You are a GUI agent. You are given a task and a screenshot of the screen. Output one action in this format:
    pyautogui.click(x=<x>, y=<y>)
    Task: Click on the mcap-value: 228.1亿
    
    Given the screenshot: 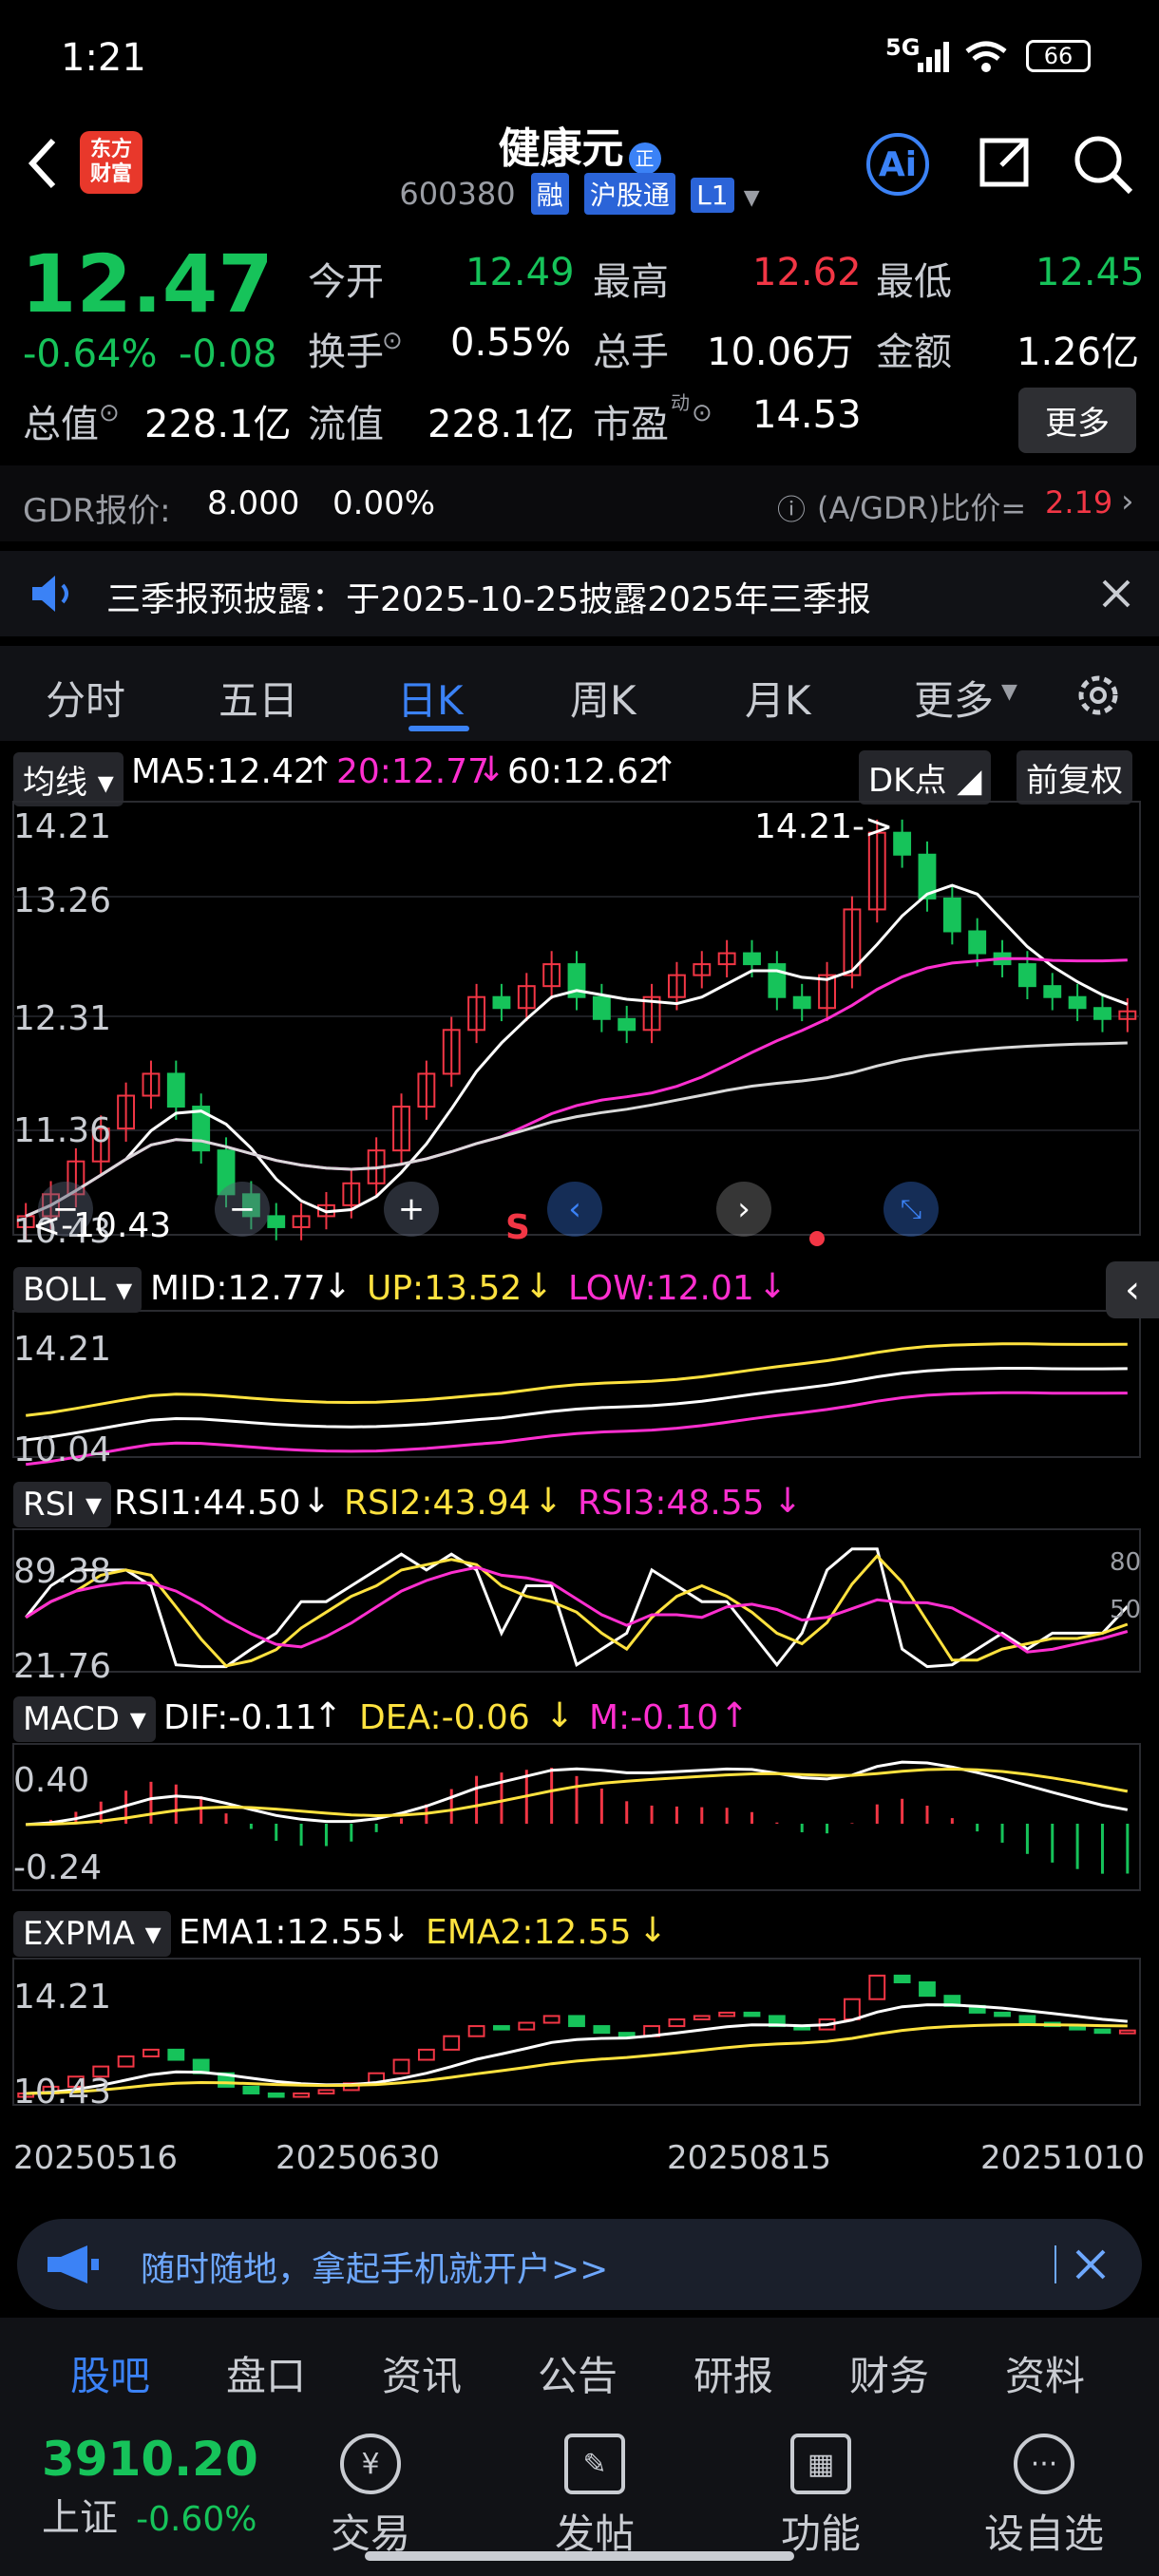 What is the action you would take?
    pyautogui.click(x=218, y=424)
    